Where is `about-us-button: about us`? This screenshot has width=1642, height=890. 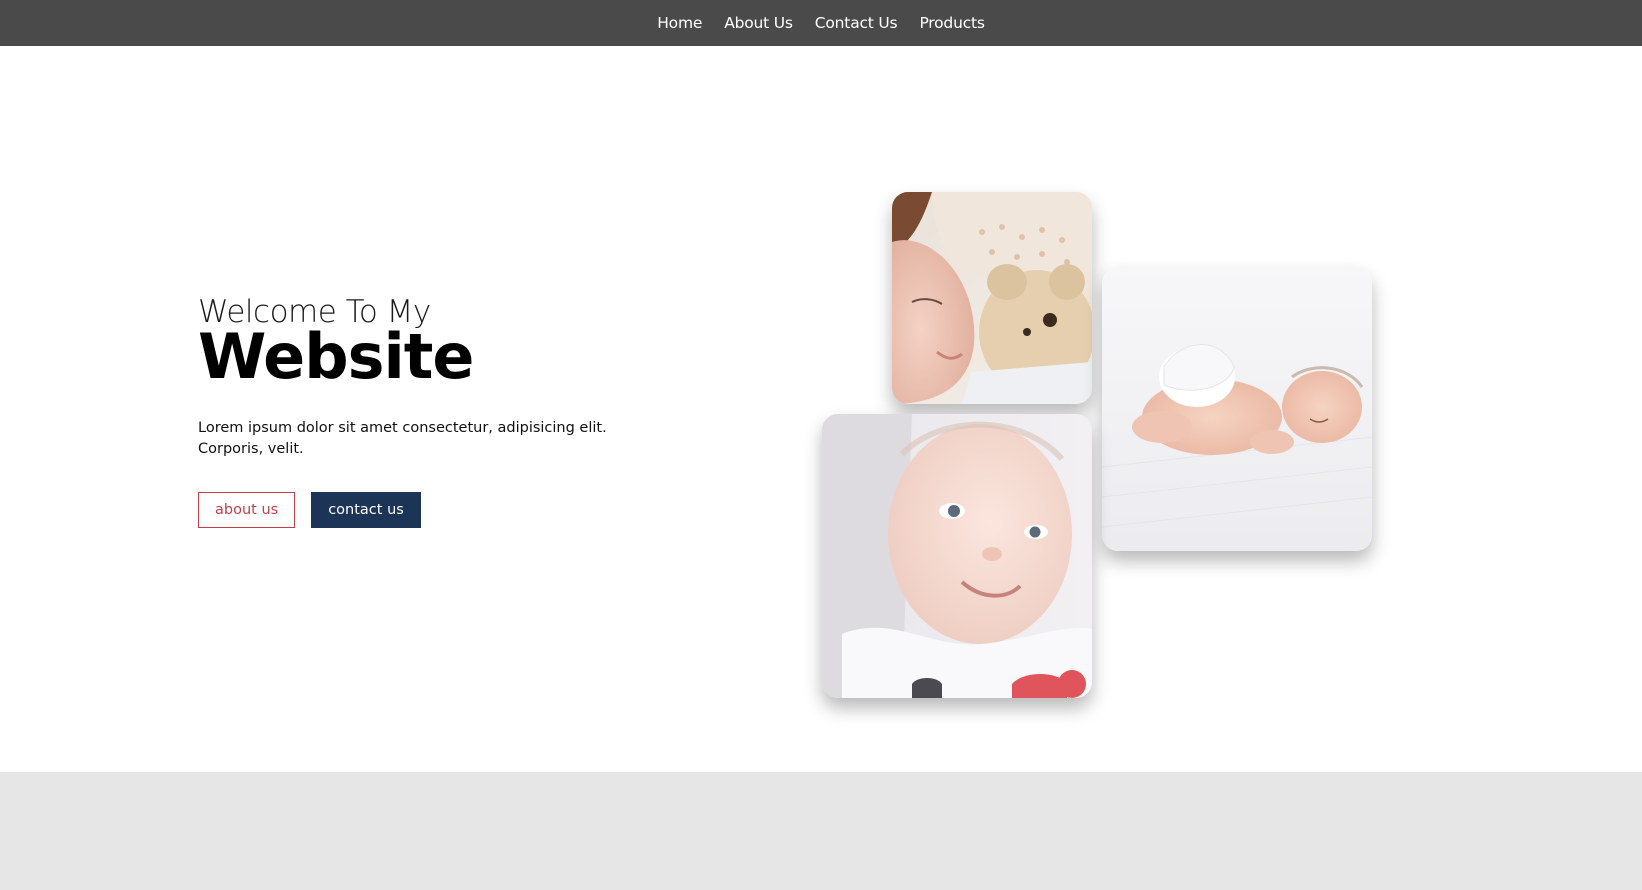 about-us-button: about us is located at coordinates (247, 510).